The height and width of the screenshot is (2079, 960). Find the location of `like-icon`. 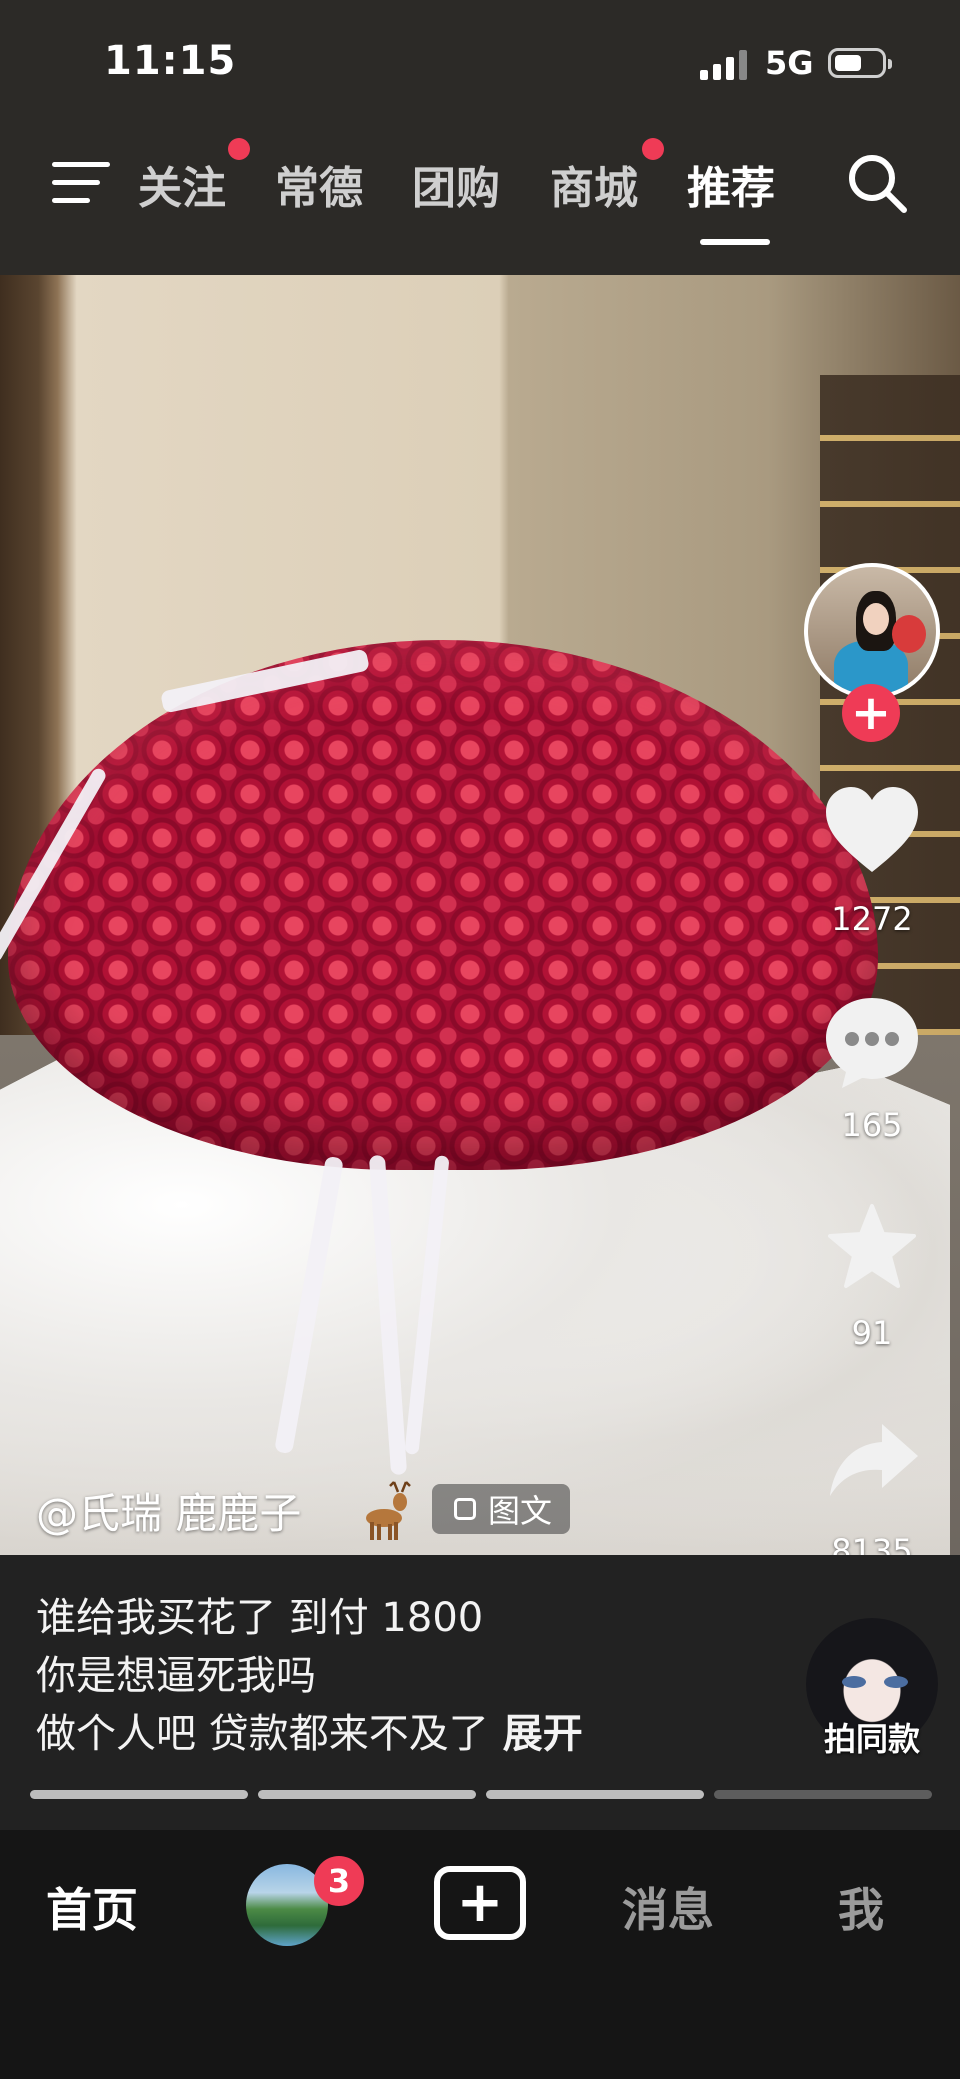

like-icon is located at coordinates (872, 830).